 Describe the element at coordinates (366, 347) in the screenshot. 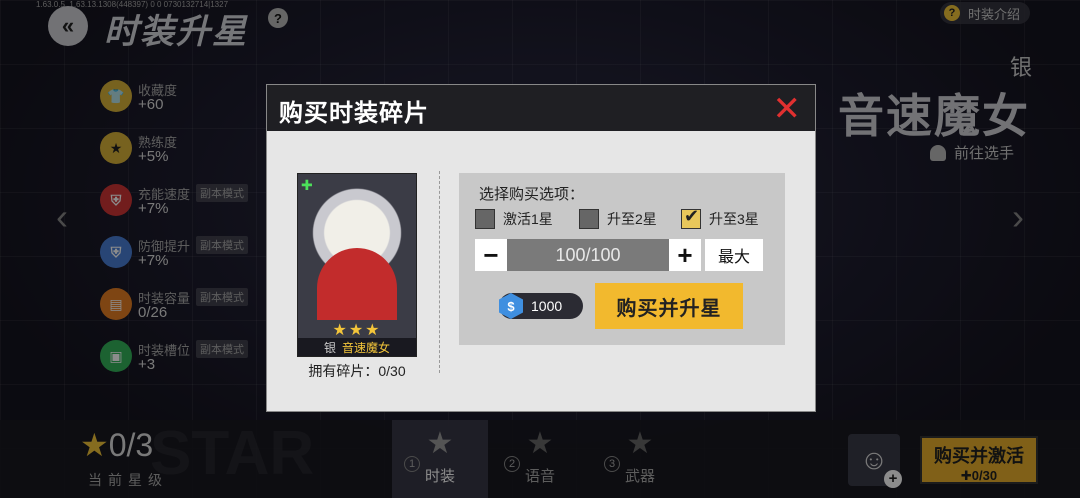

I see `card-name: 音速魔女` at that location.